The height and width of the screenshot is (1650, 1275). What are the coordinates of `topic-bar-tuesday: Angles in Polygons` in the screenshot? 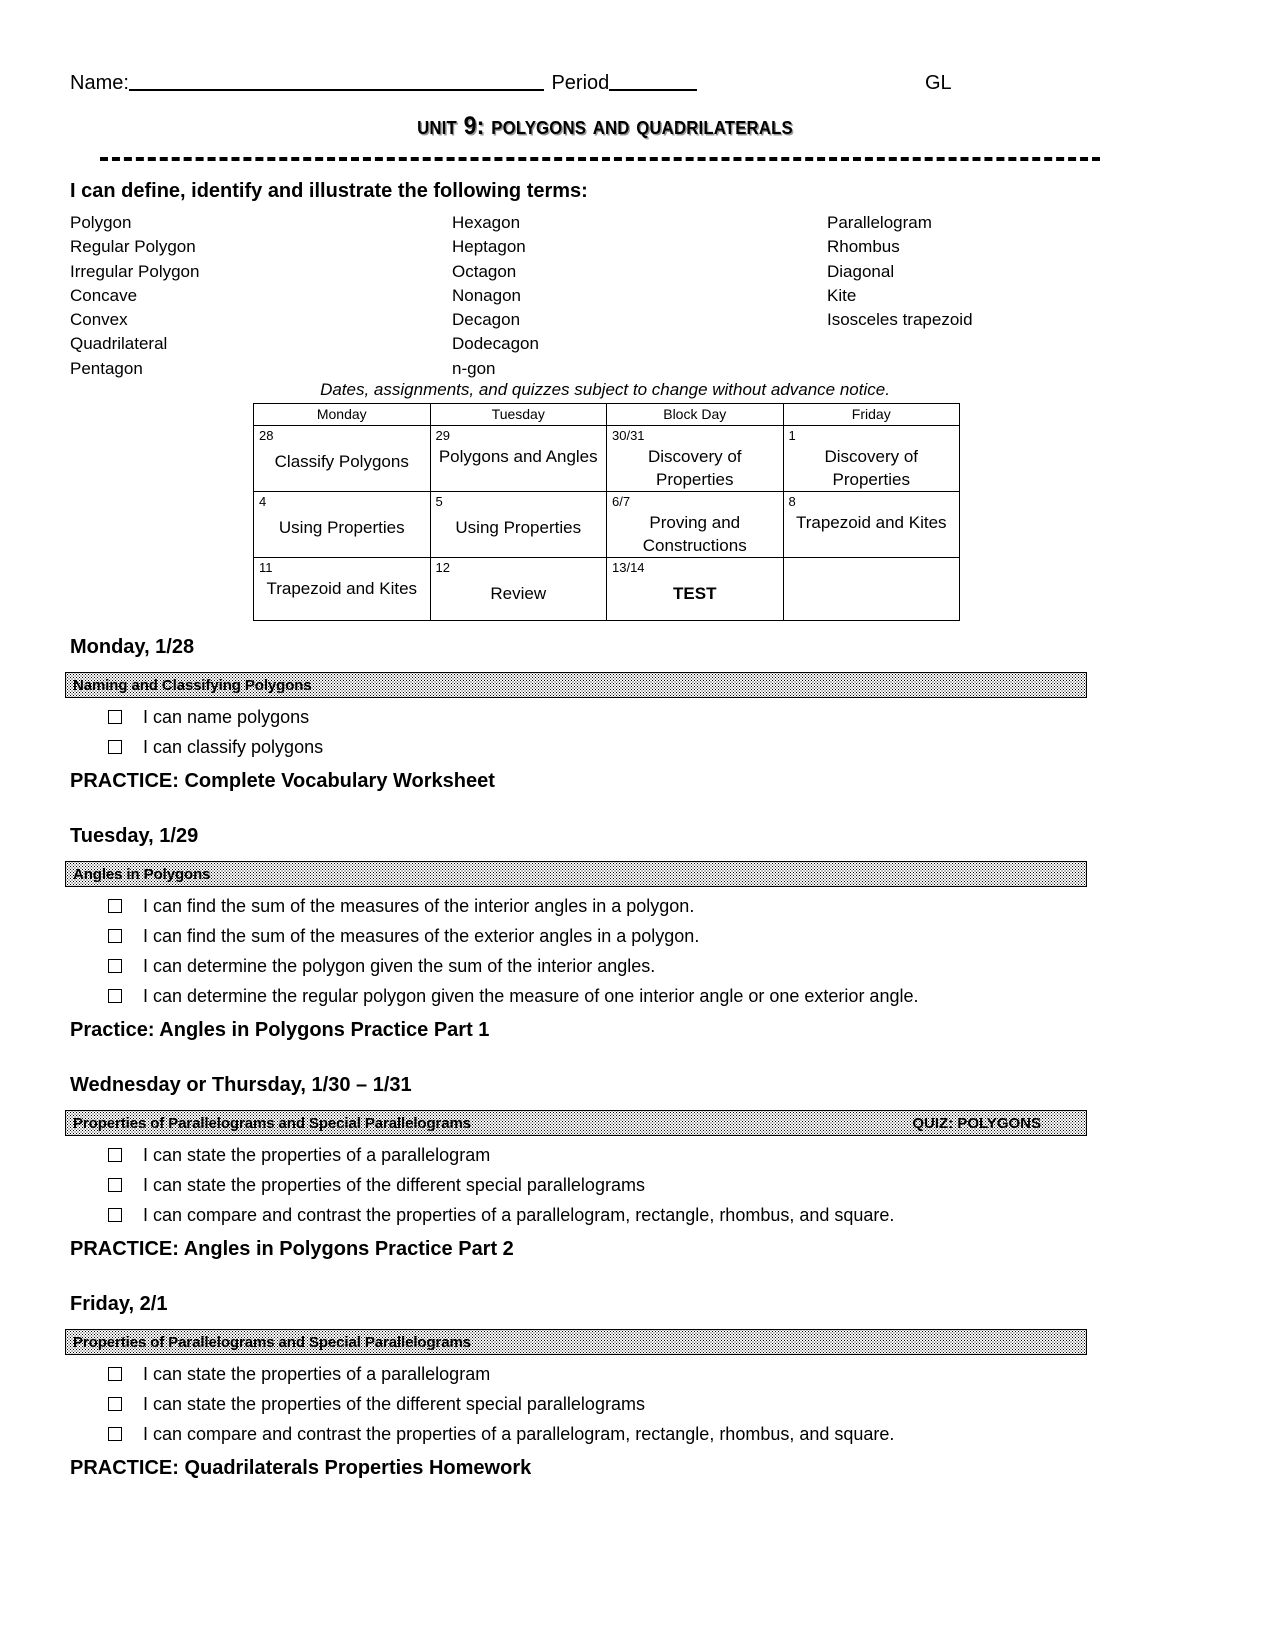 It's located at (576, 874).